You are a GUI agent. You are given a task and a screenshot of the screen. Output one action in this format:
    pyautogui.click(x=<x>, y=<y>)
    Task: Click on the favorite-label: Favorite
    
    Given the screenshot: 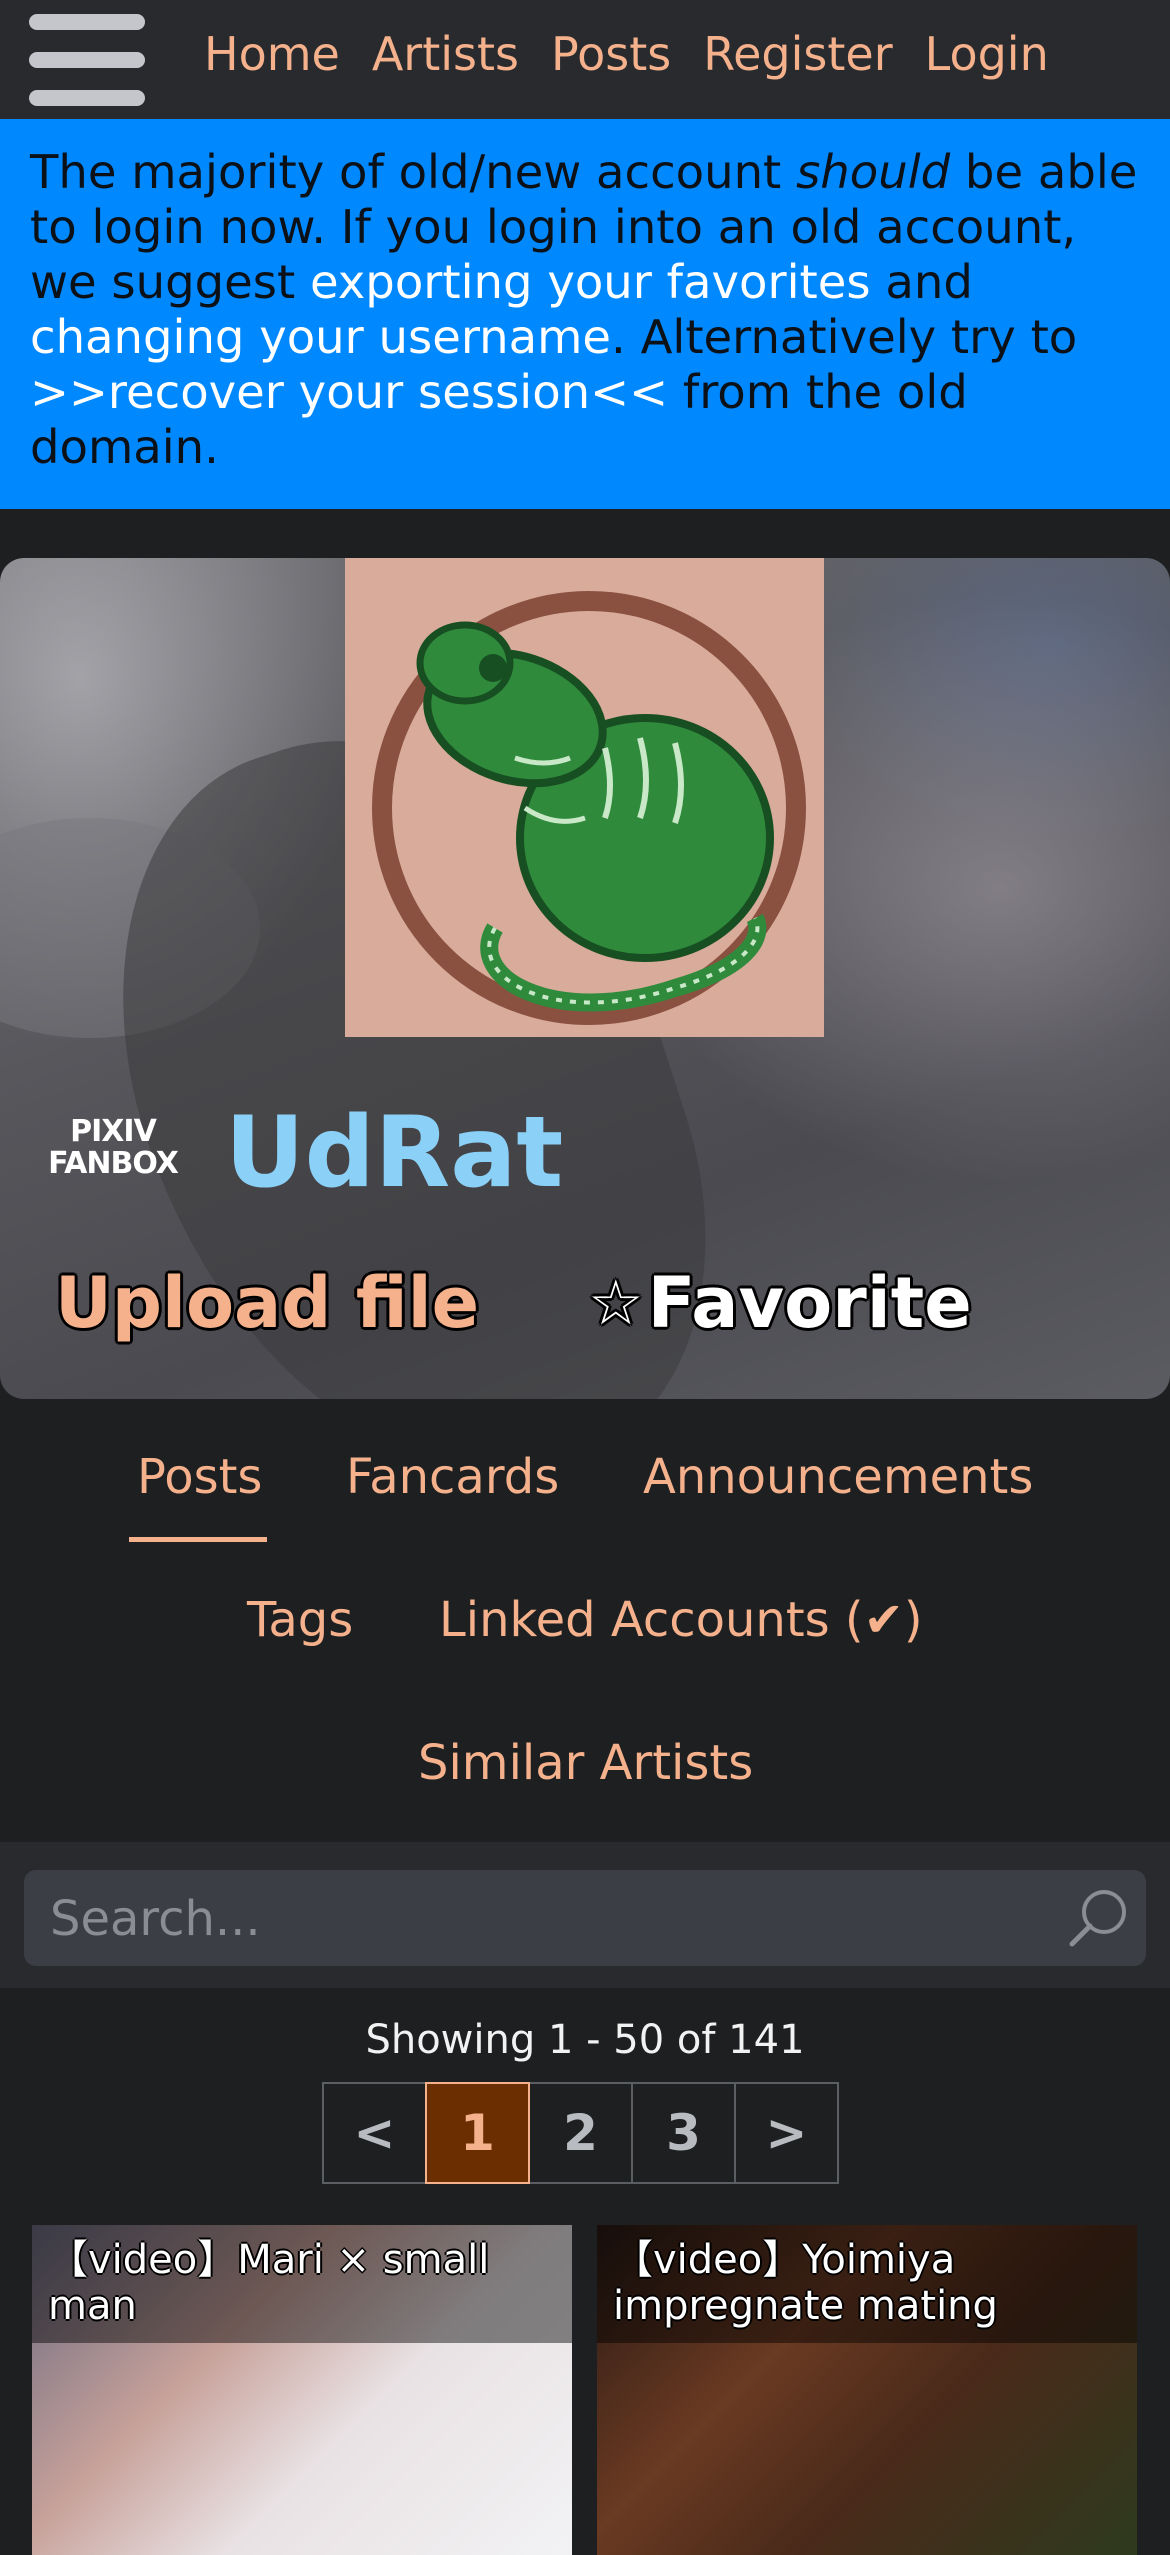 What is the action you would take?
    pyautogui.click(x=809, y=1303)
    